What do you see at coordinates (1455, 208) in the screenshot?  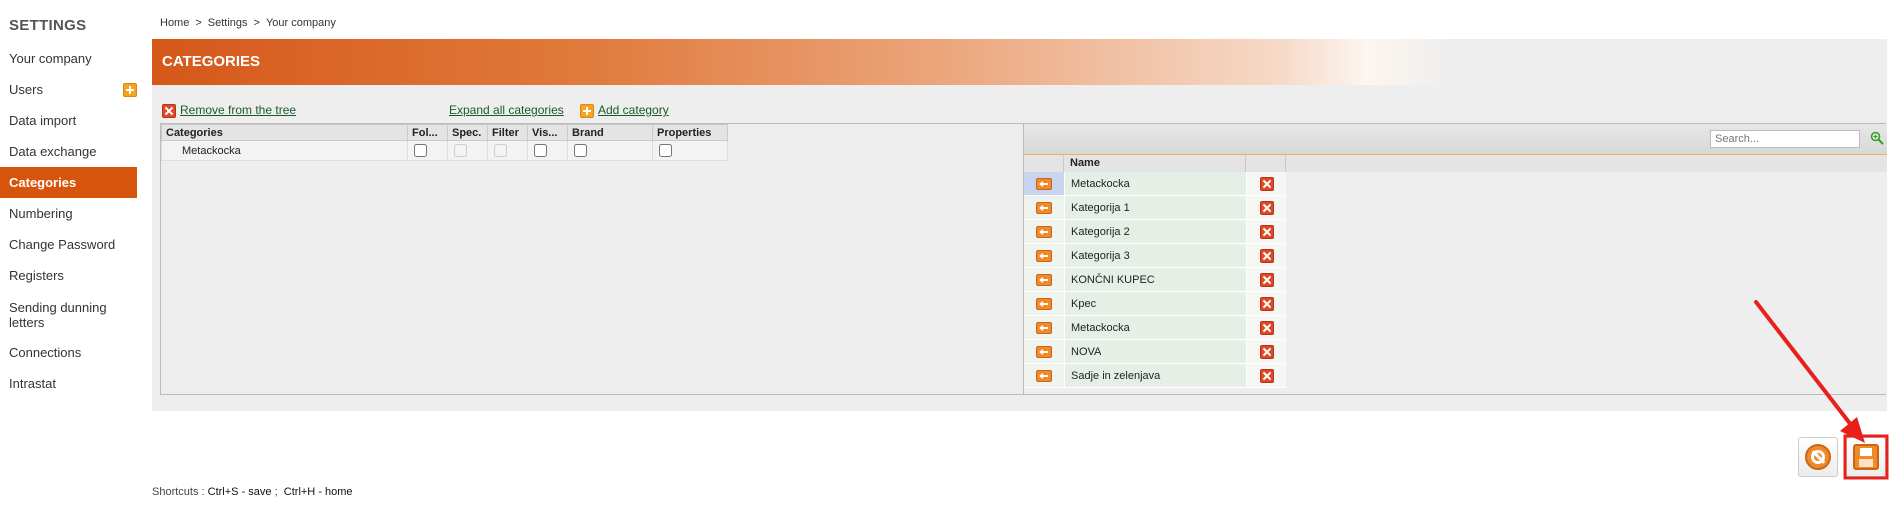 I see `table-row: Kategorija 1` at bounding box center [1455, 208].